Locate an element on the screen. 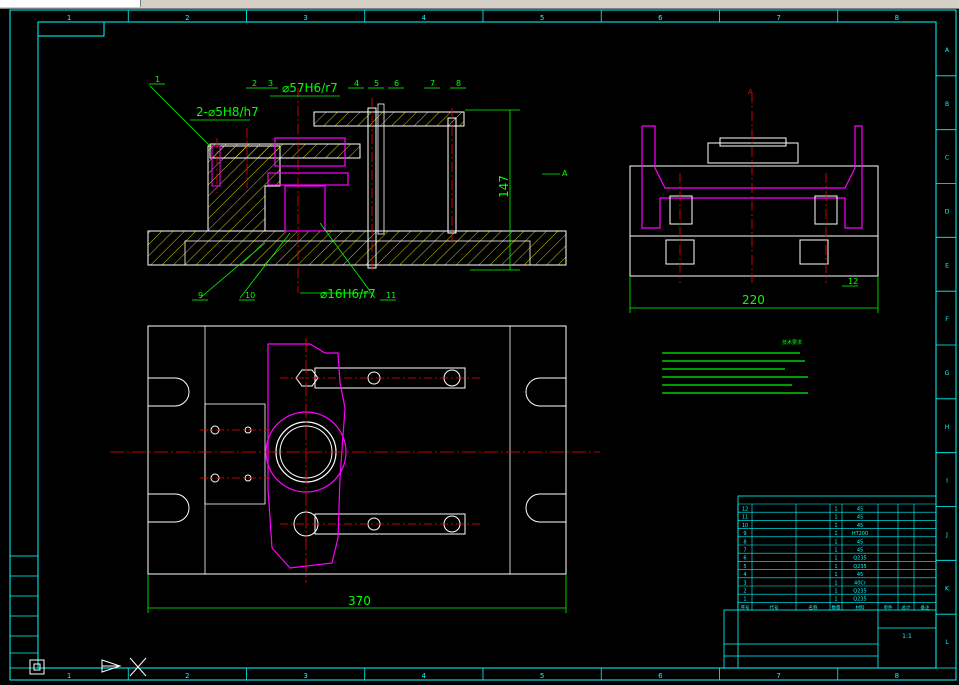 The width and height of the screenshot is (959, 685). parts-row-index: 2 is located at coordinates (744, 592).